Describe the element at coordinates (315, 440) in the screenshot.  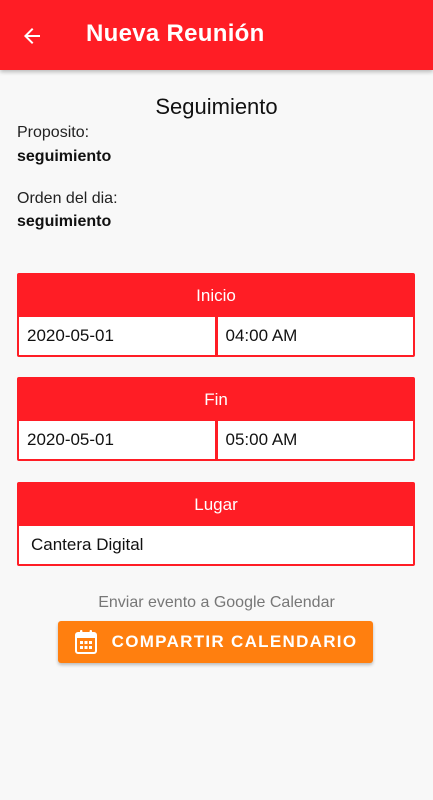
I see `end-time-field: 05:00 AM` at that location.